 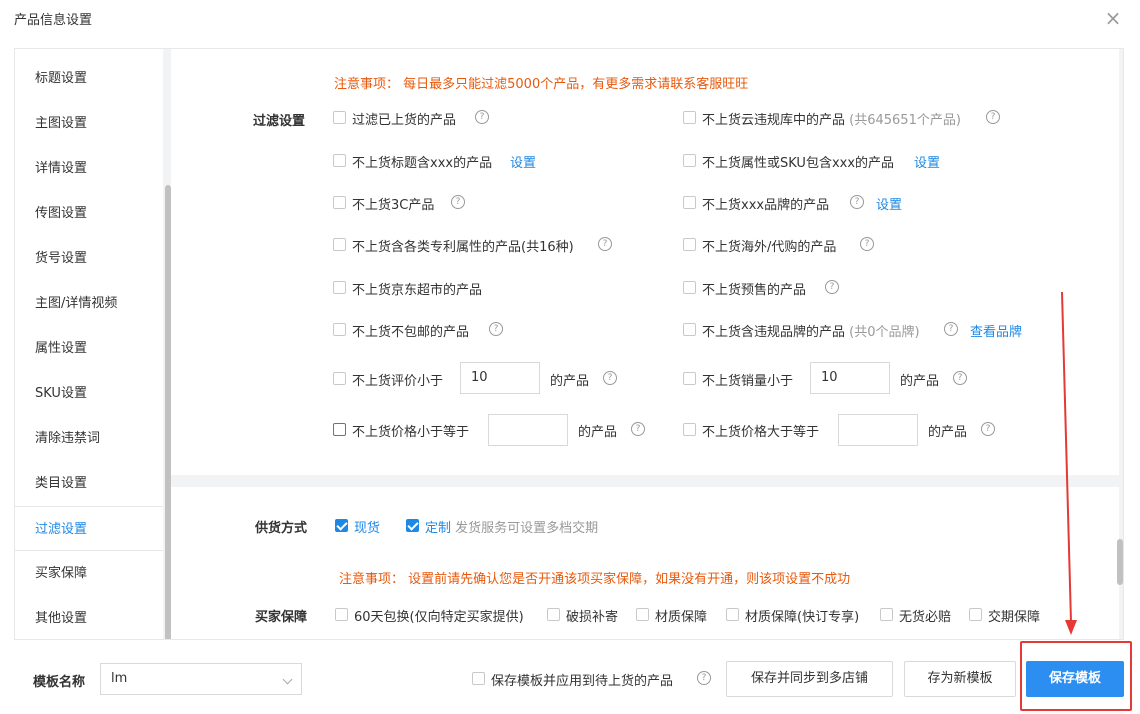 What do you see at coordinates (528, 430) in the screenshot?
I see `max-price-input` at bounding box center [528, 430].